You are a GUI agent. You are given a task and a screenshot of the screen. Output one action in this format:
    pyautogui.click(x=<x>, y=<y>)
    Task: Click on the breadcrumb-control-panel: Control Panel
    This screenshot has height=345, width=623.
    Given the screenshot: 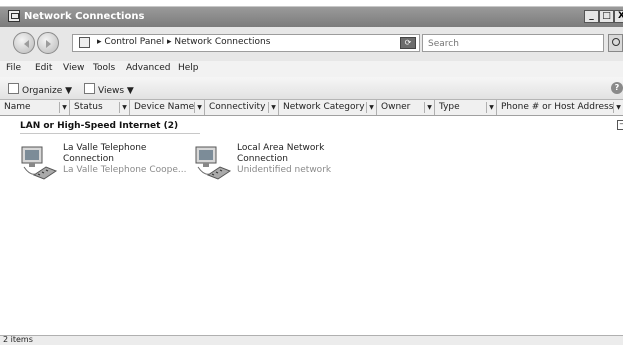 What is the action you would take?
    pyautogui.click(x=134, y=42)
    